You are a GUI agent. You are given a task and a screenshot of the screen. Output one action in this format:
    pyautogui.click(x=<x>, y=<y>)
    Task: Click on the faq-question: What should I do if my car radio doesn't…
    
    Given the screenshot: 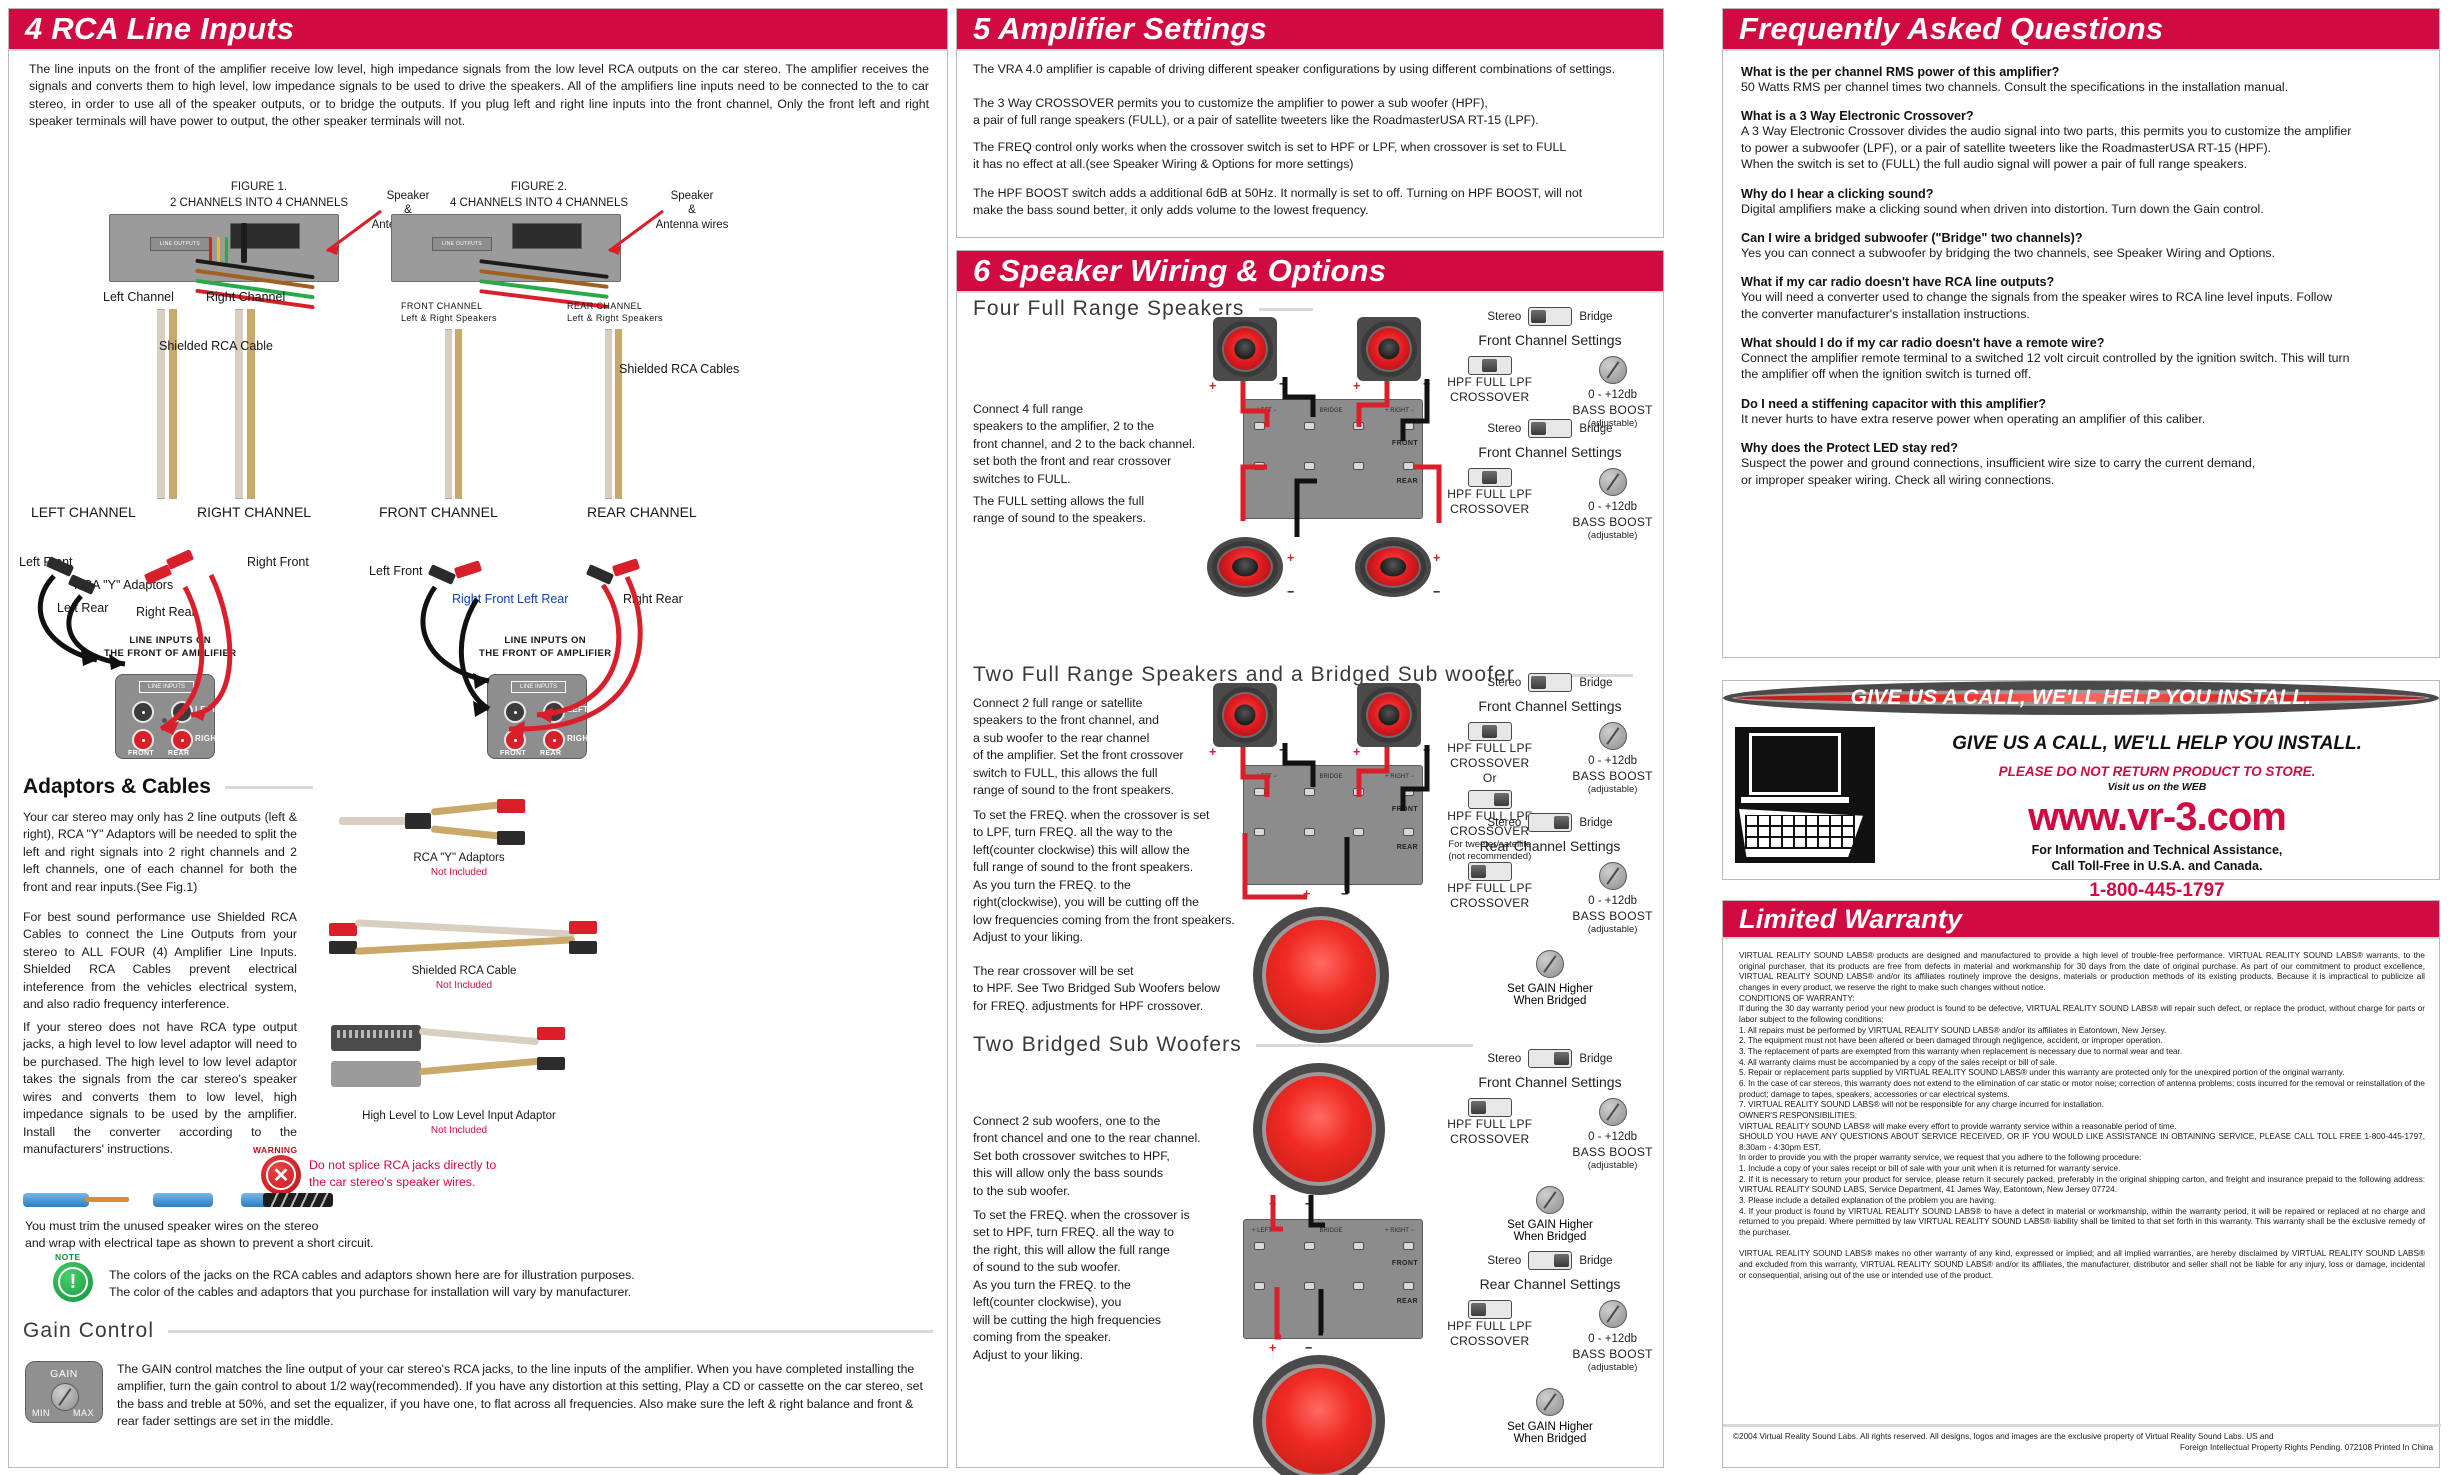 What is the action you would take?
    pyautogui.click(x=1923, y=343)
    